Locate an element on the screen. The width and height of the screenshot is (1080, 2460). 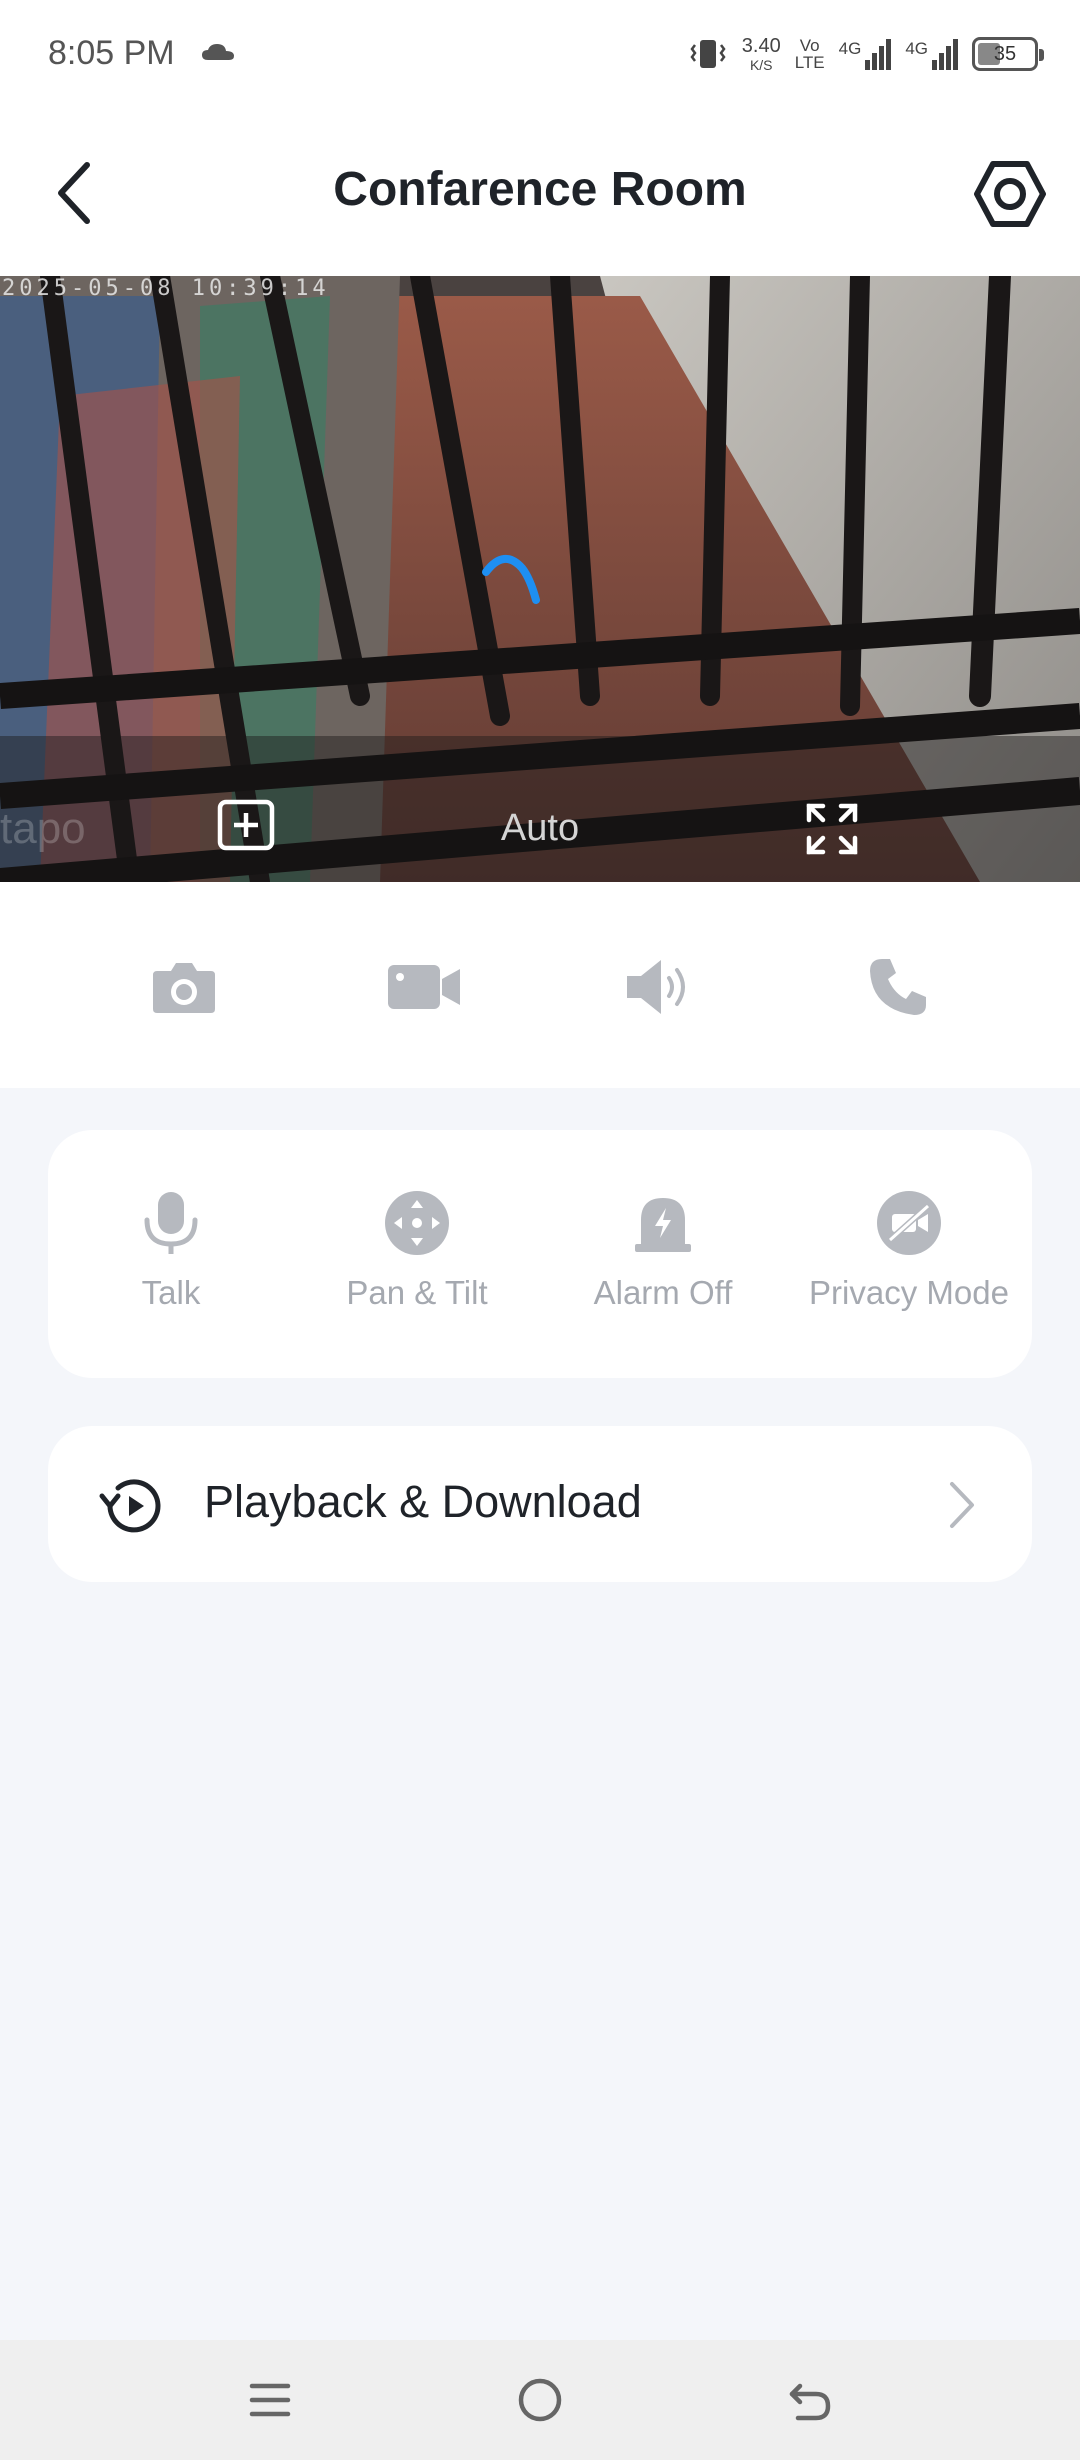
fullscreen-icon is located at coordinates (832, 829).